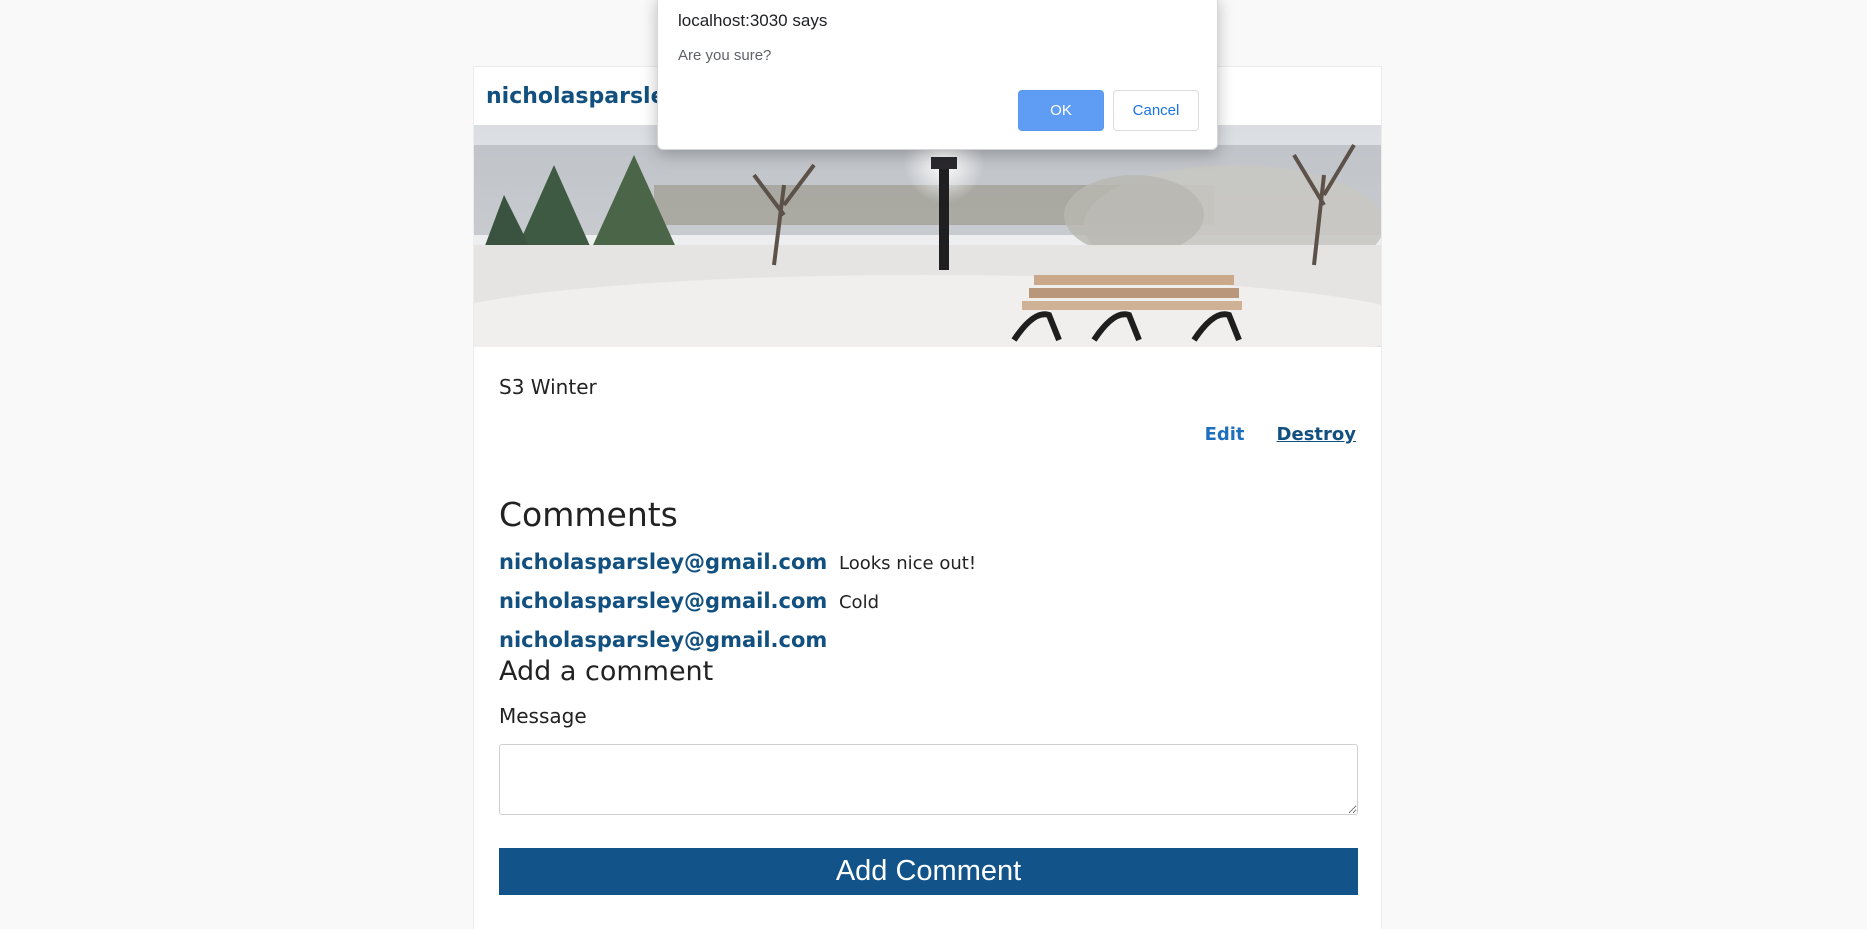 Image resolution: width=1867 pixels, height=929 pixels. What do you see at coordinates (1156, 110) in the screenshot?
I see `cancel-button: Cancel` at bounding box center [1156, 110].